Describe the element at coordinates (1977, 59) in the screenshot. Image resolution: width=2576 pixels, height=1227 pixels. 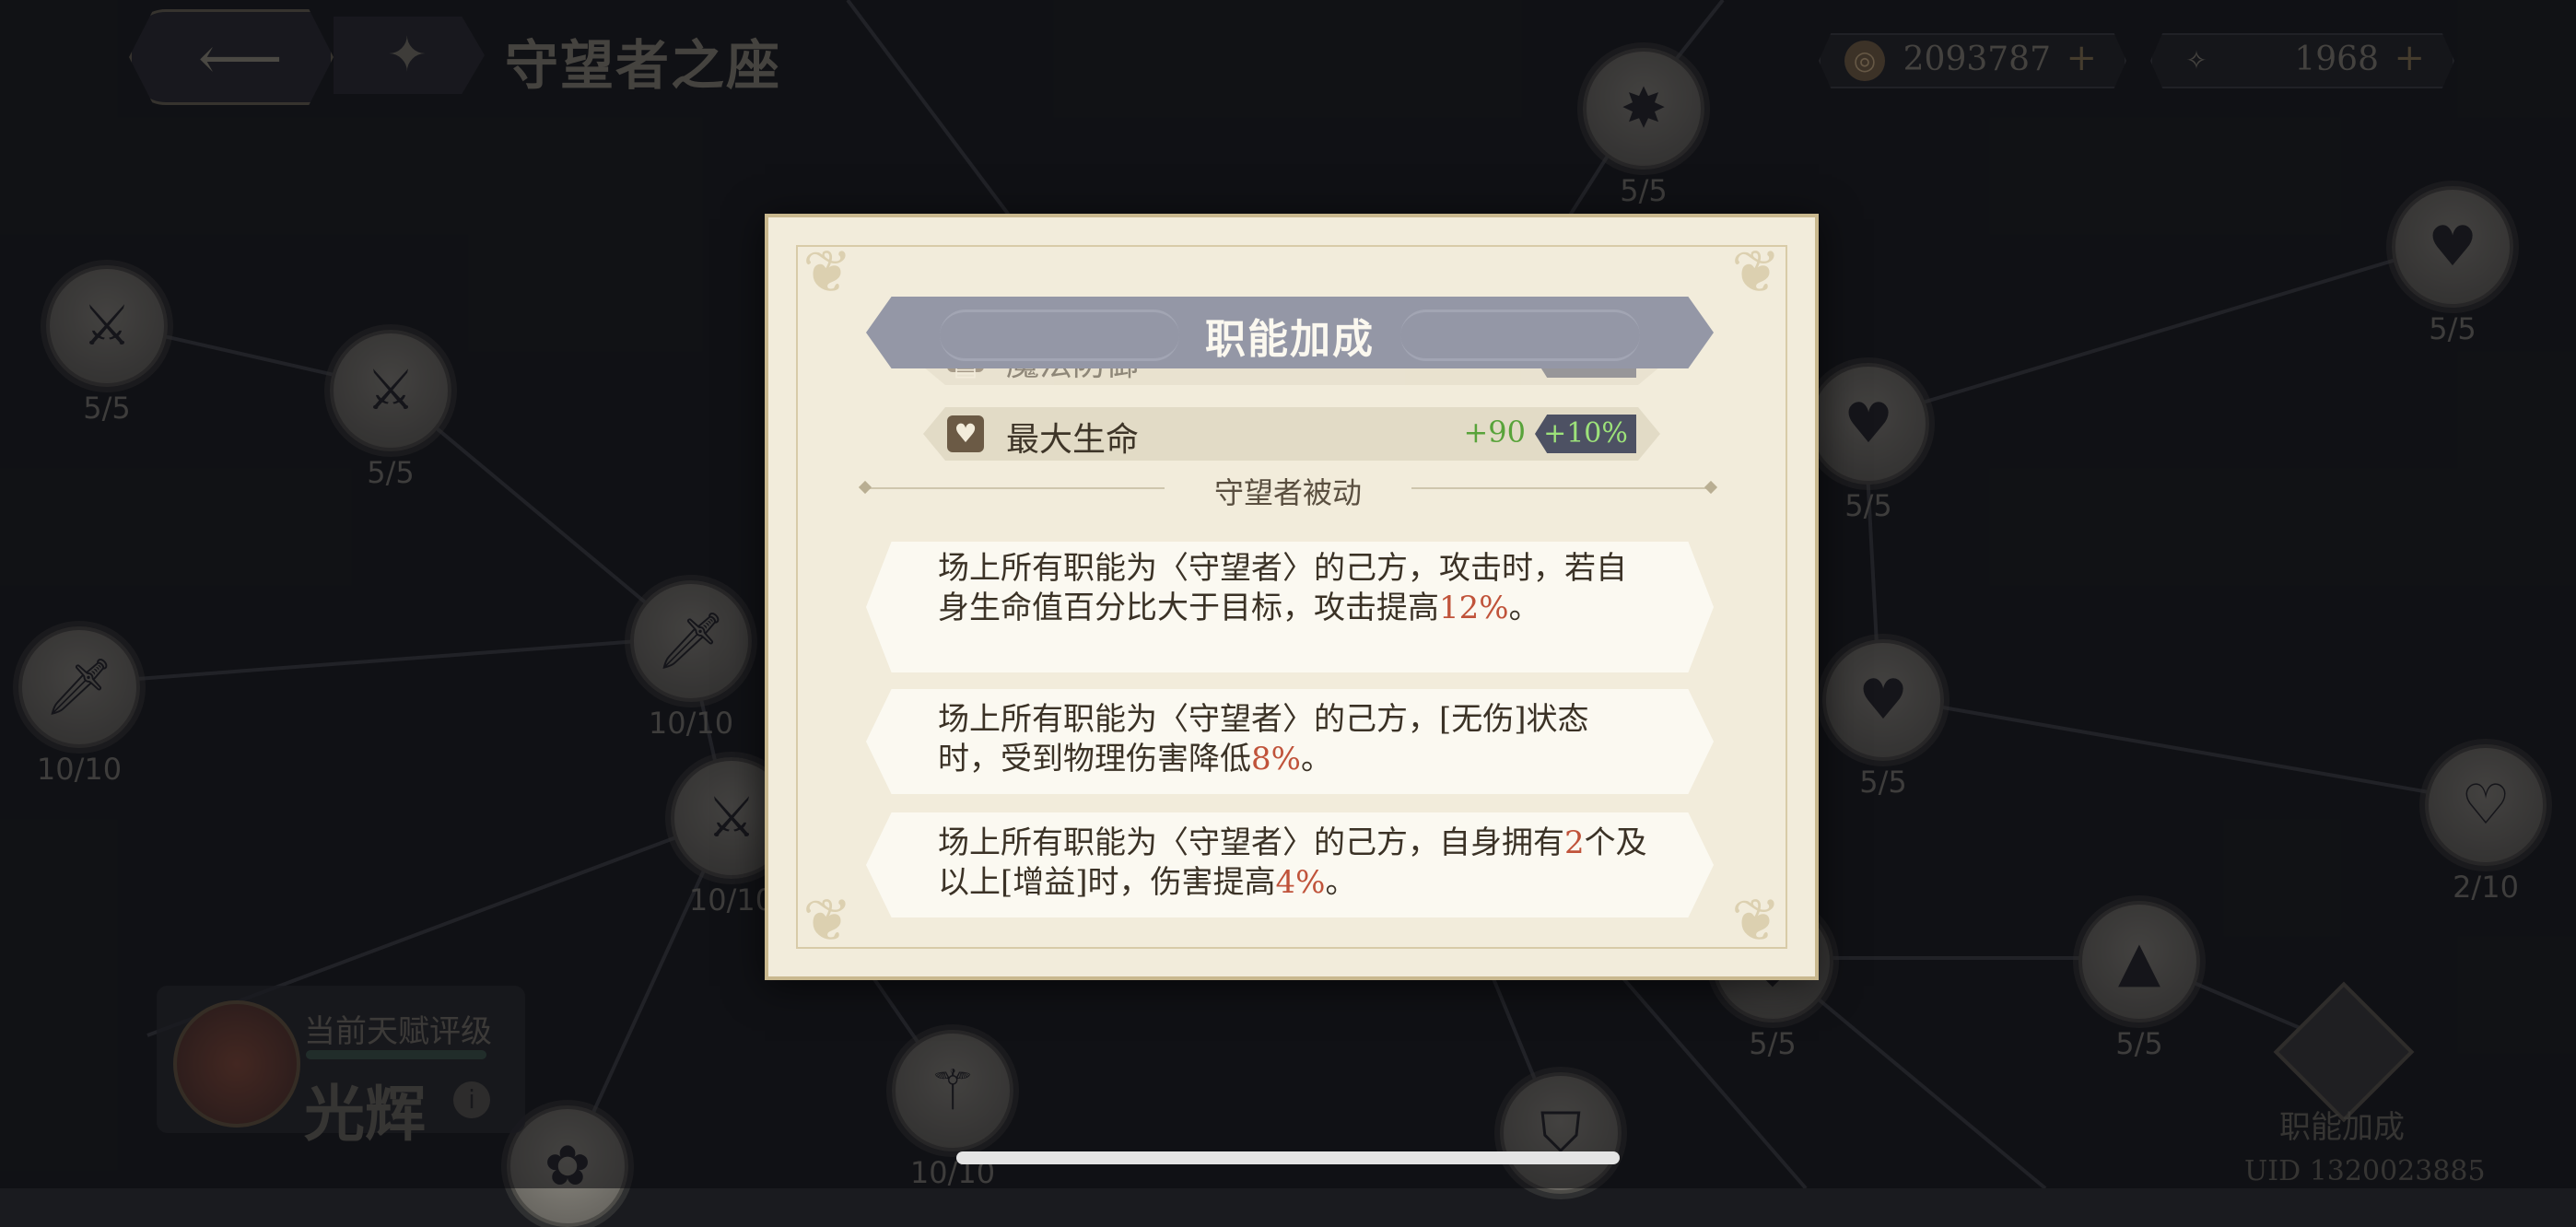
I see `gold-value: 2093787` at that location.